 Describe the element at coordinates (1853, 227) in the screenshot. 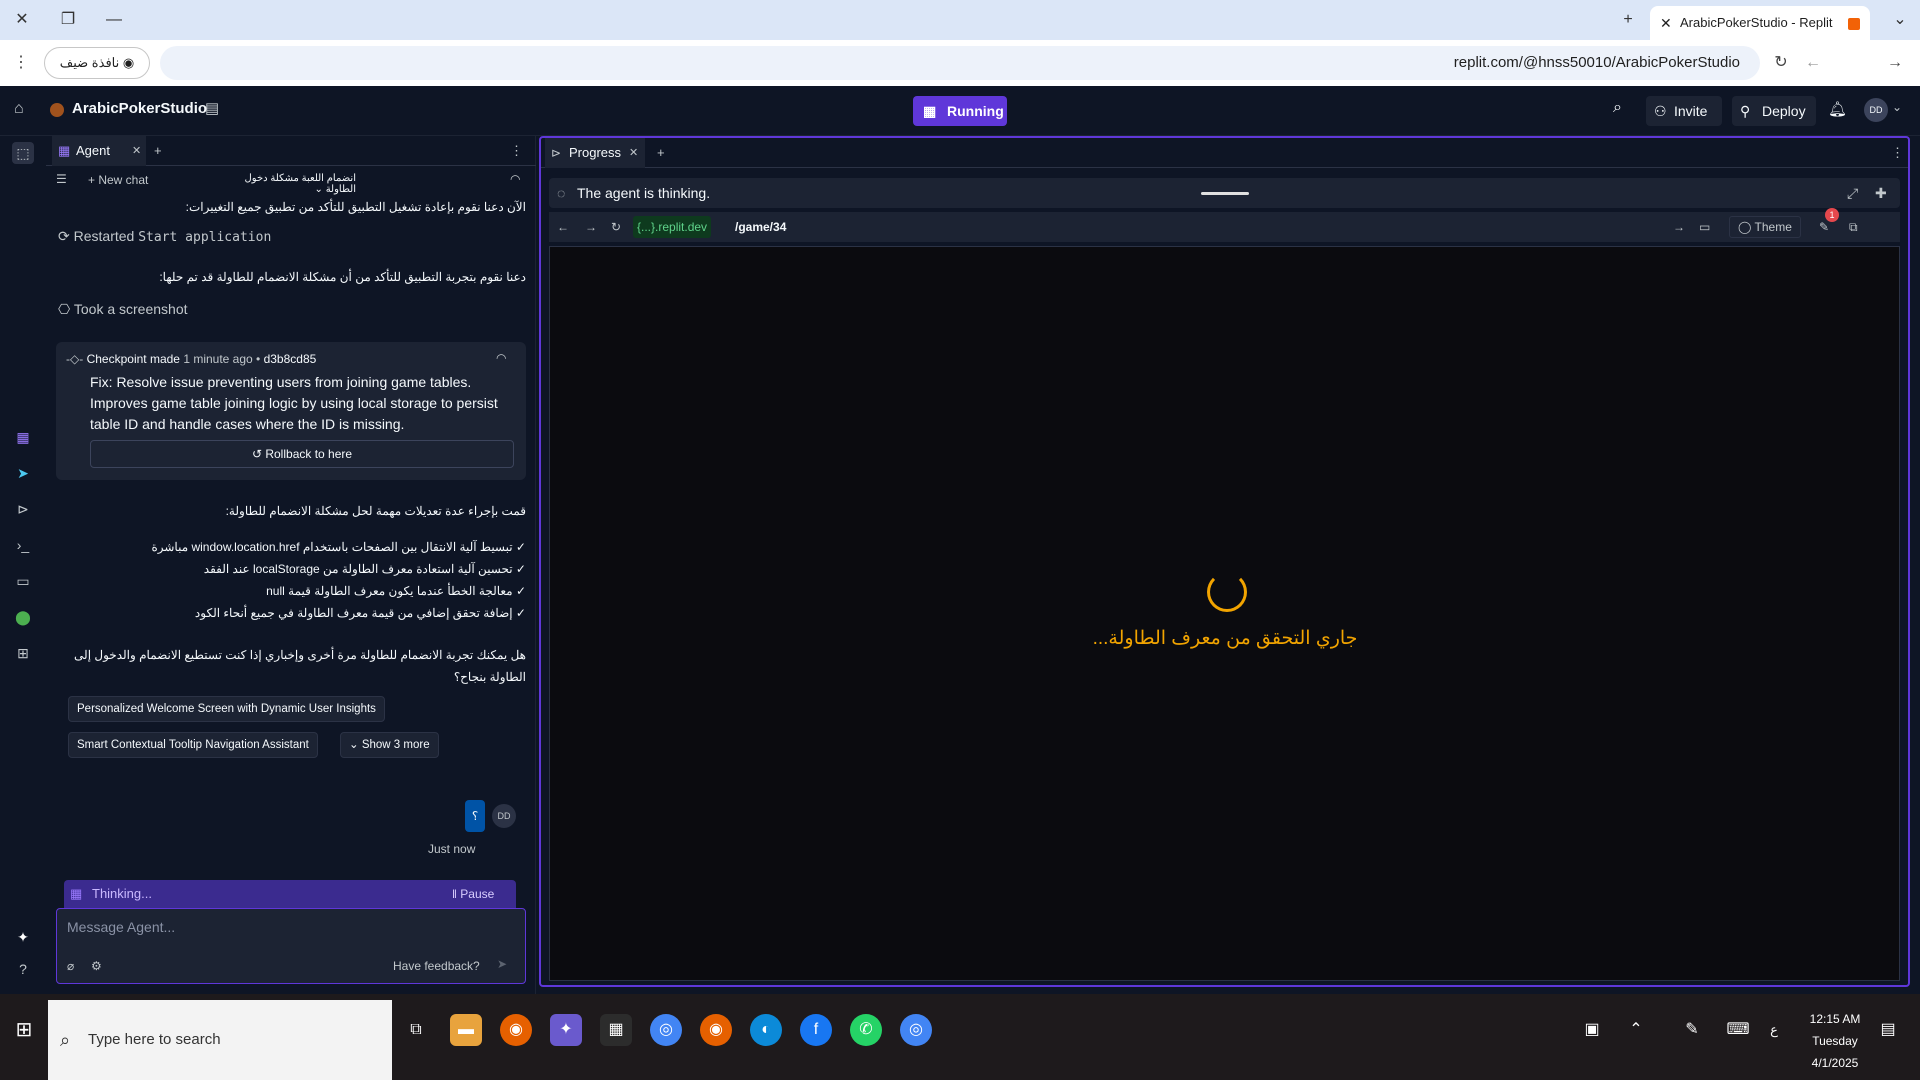

I see `open-external-icon: ⧉` at that location.